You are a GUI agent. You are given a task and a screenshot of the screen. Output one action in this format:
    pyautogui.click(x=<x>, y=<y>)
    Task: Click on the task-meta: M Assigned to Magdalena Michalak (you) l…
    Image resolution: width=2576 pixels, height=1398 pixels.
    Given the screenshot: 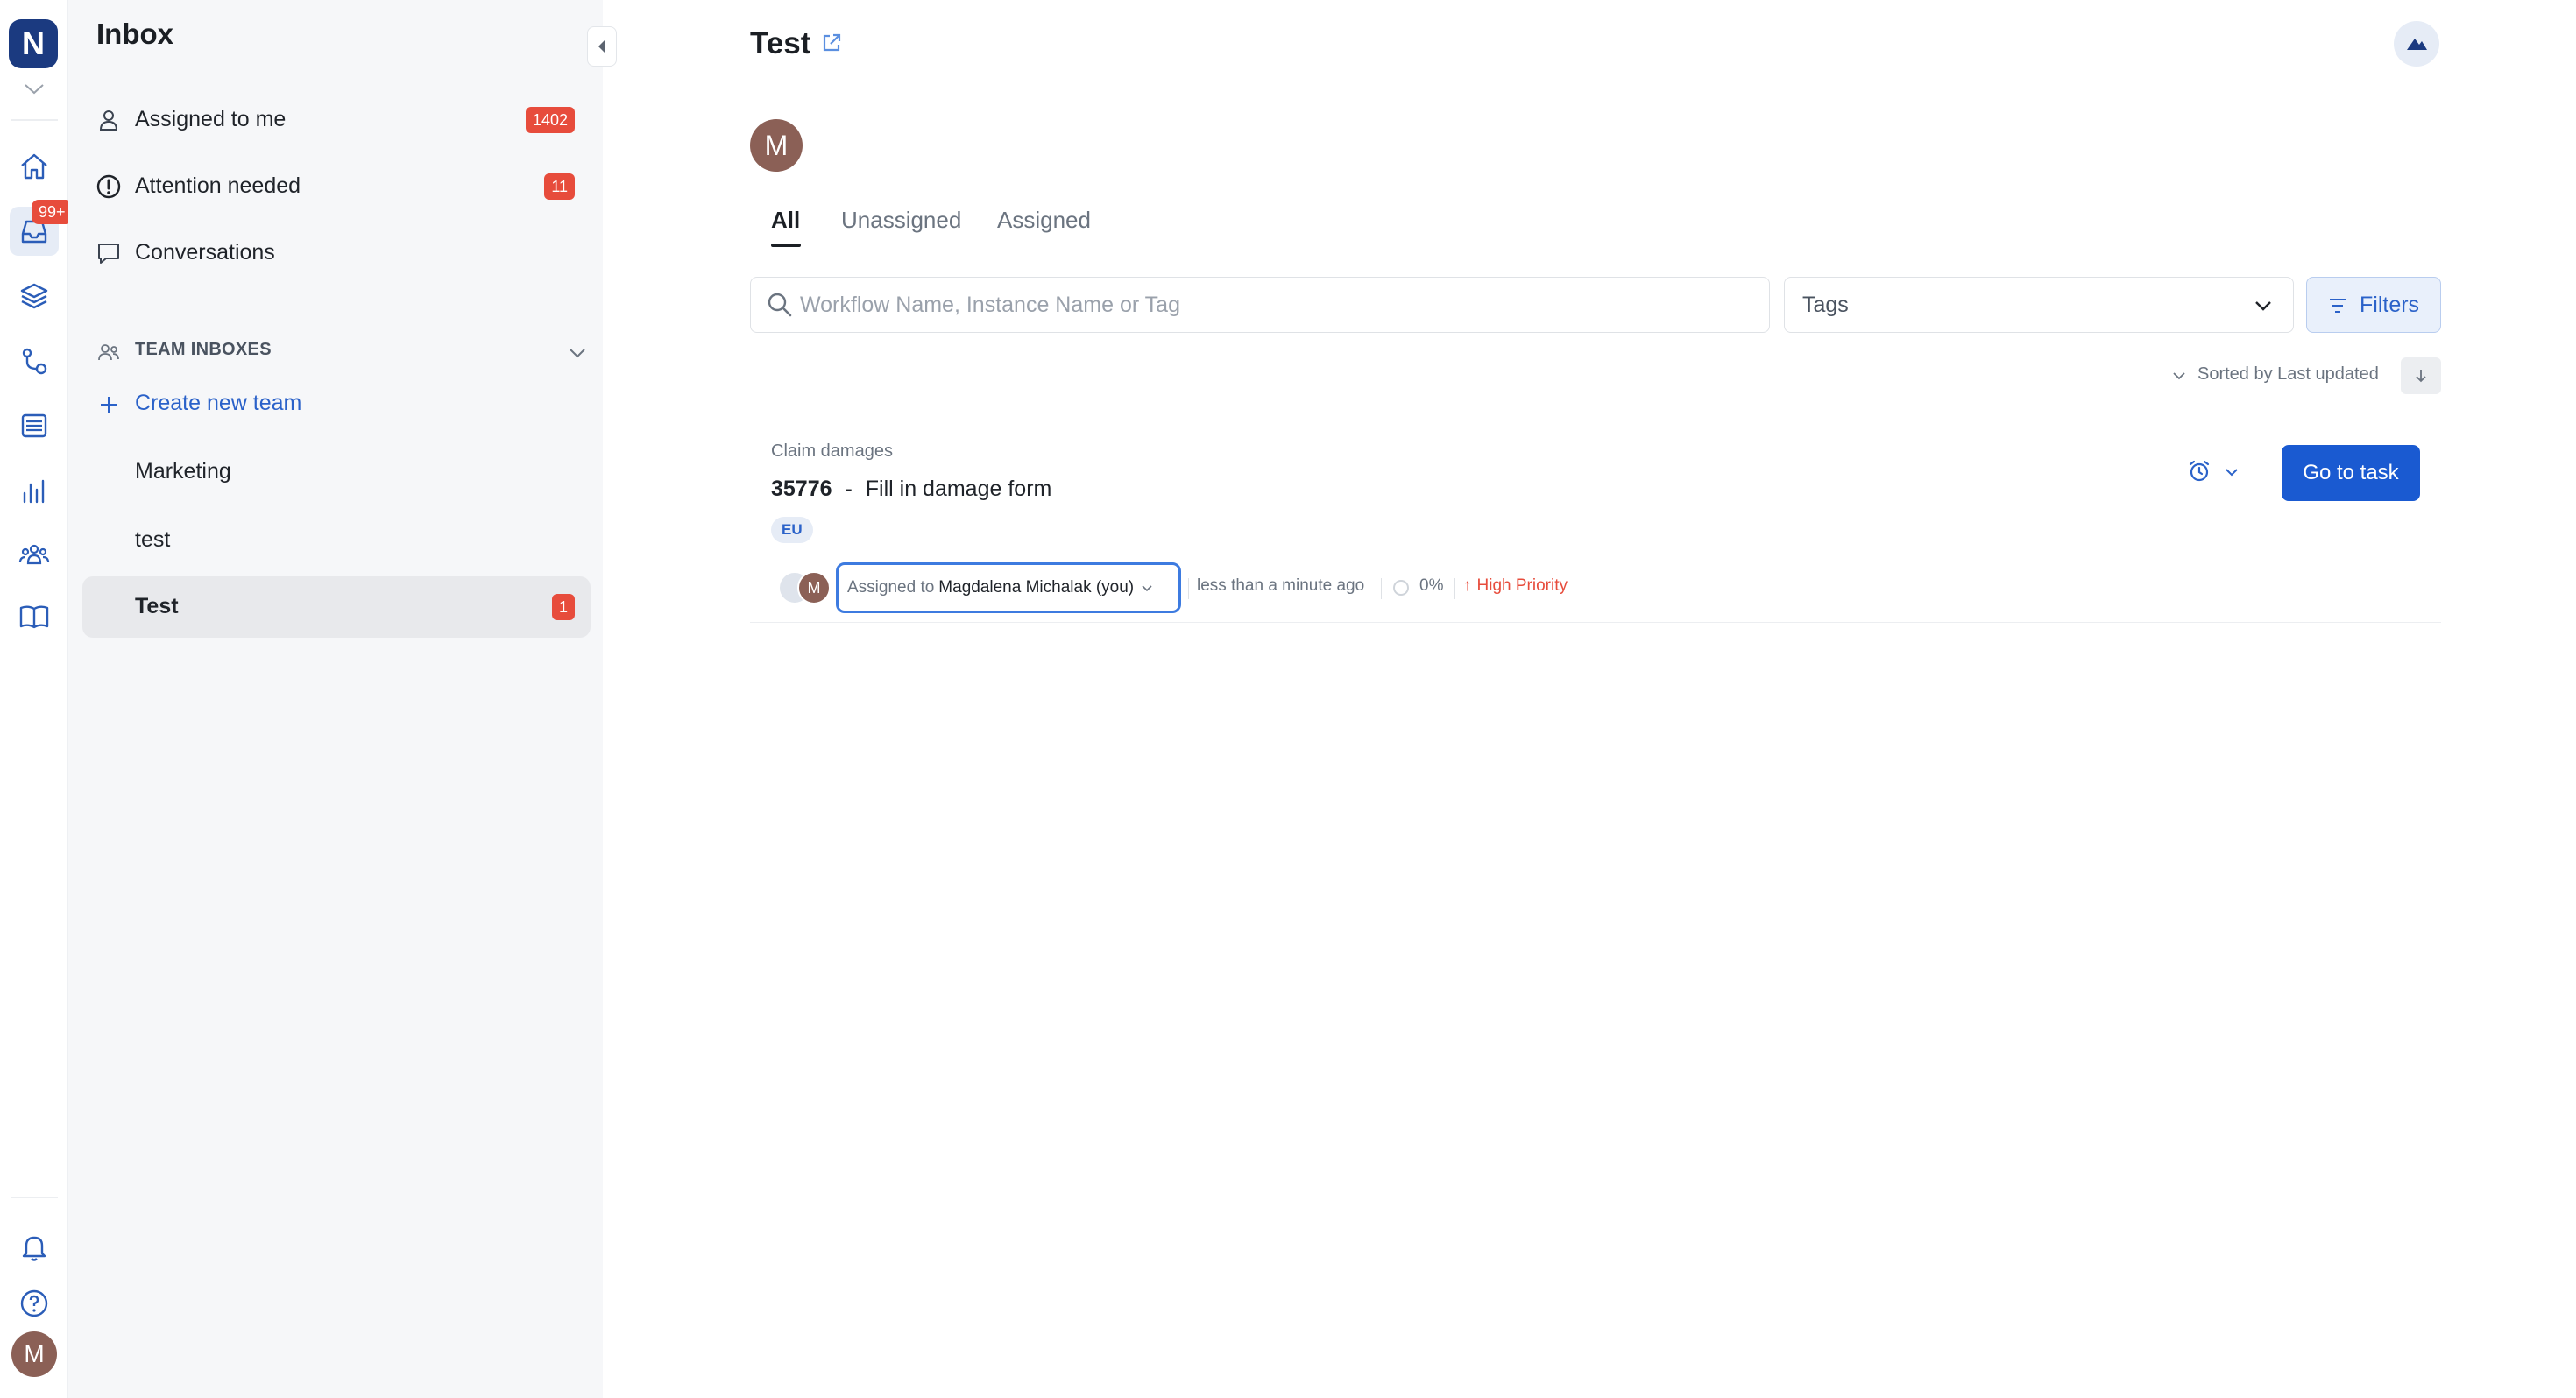 What is the action you would take?
    pyautogui.click(x=1347, y=587)
    